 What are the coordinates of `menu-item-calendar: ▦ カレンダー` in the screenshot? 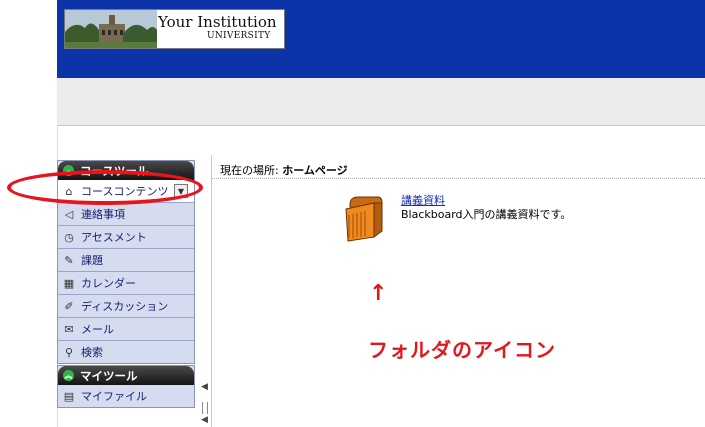 It's located at (126, 283).